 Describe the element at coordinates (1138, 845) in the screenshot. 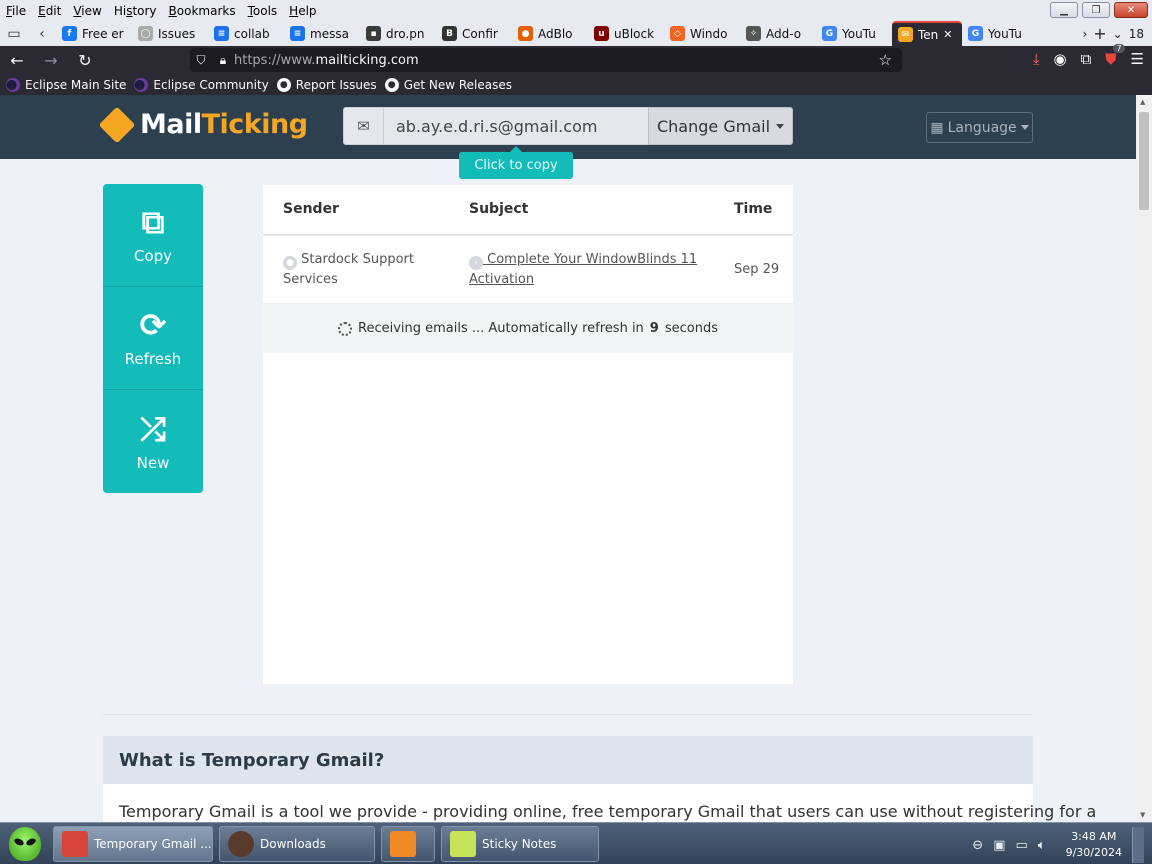

I see `show-desktop-button` at that location.